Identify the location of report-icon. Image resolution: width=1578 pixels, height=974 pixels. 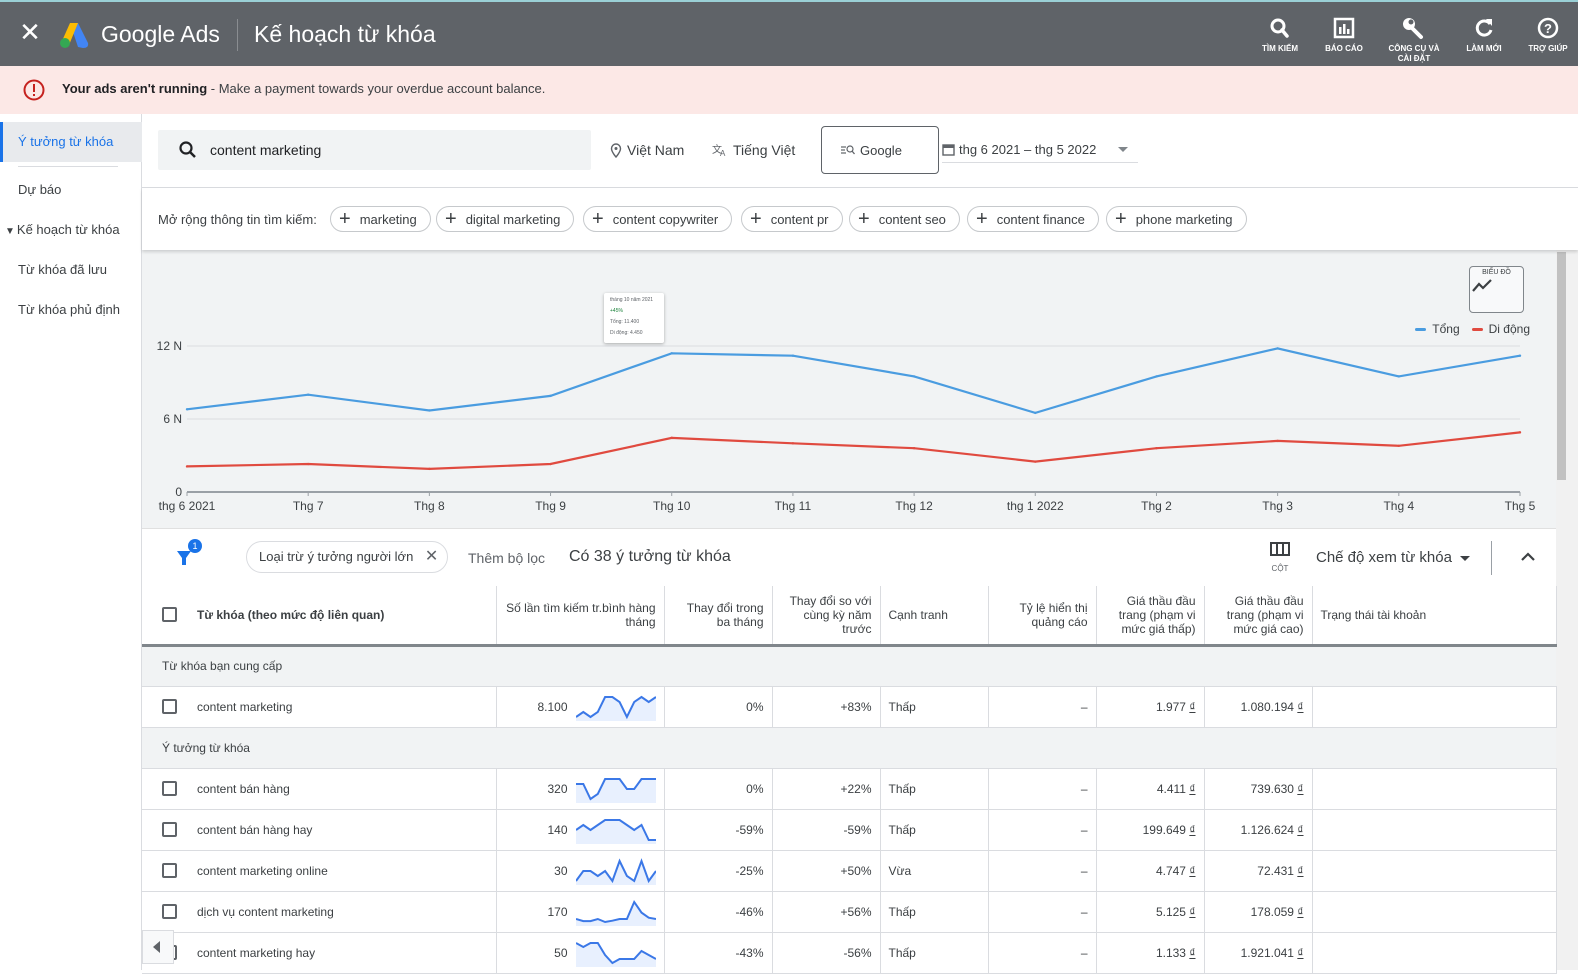
(1344, 28).